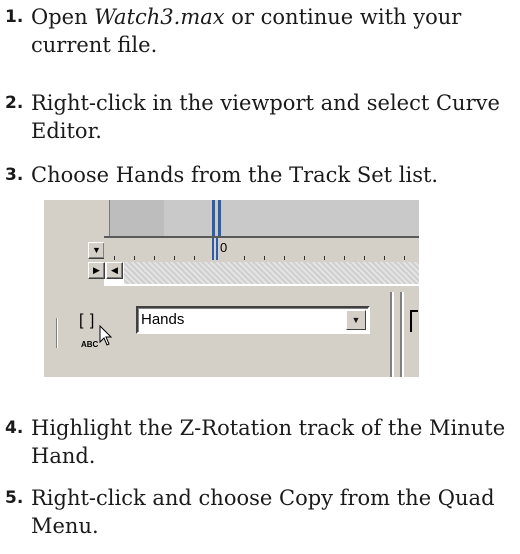 The width and height of the screenshot is (520, 554). Describe the element at coordinates (14, 175) in the screenshot. I see `step-number: 3.` at that location.